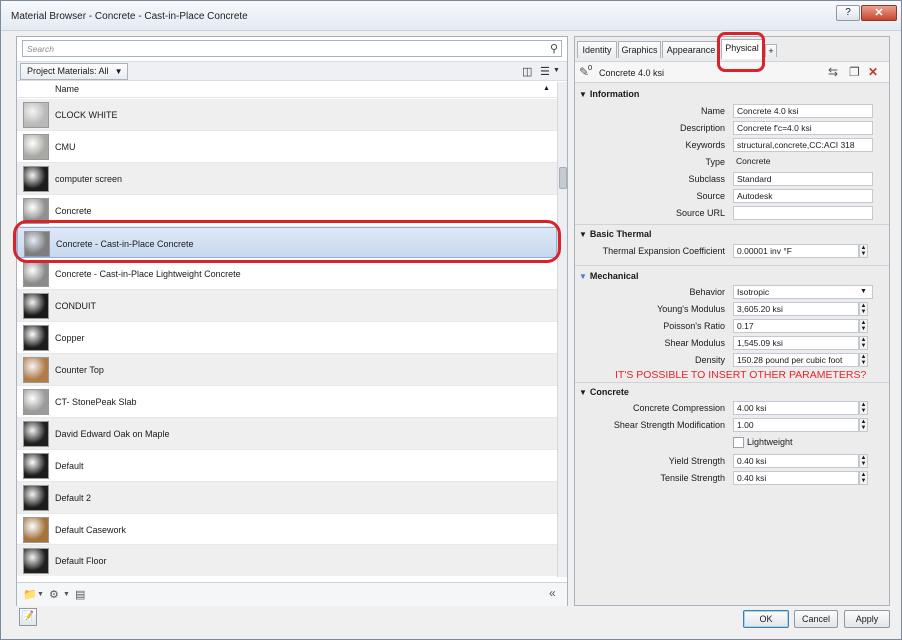 The image size is (902, 640). What do you see at coordinates (692, 478) in the screenshot?
I see `tensile-strength-label: Tensile Strength` at bounding box center [692, 478].